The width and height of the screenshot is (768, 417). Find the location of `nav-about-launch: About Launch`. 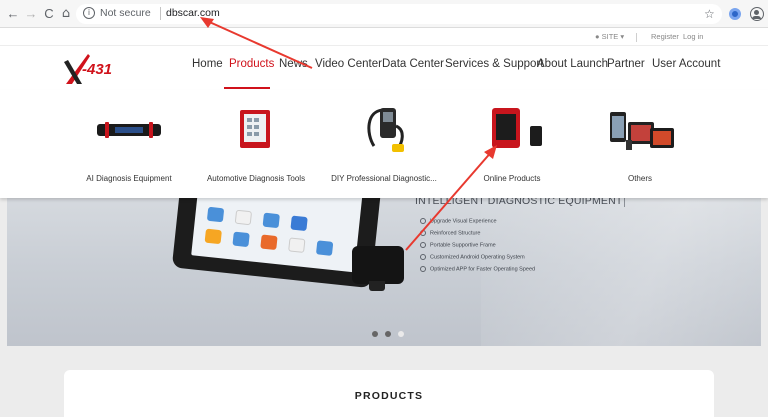

nav-about-launch: About Launch is located at coordinates (572, 64).